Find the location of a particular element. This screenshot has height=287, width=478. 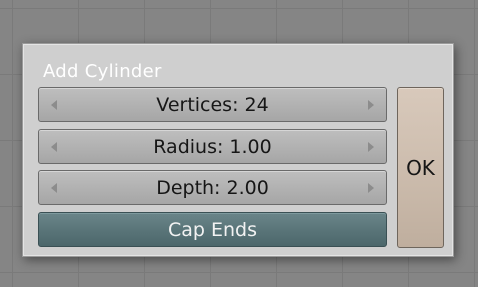

radius-field: Radius: 1.00 is located at coordinates (212, 146).